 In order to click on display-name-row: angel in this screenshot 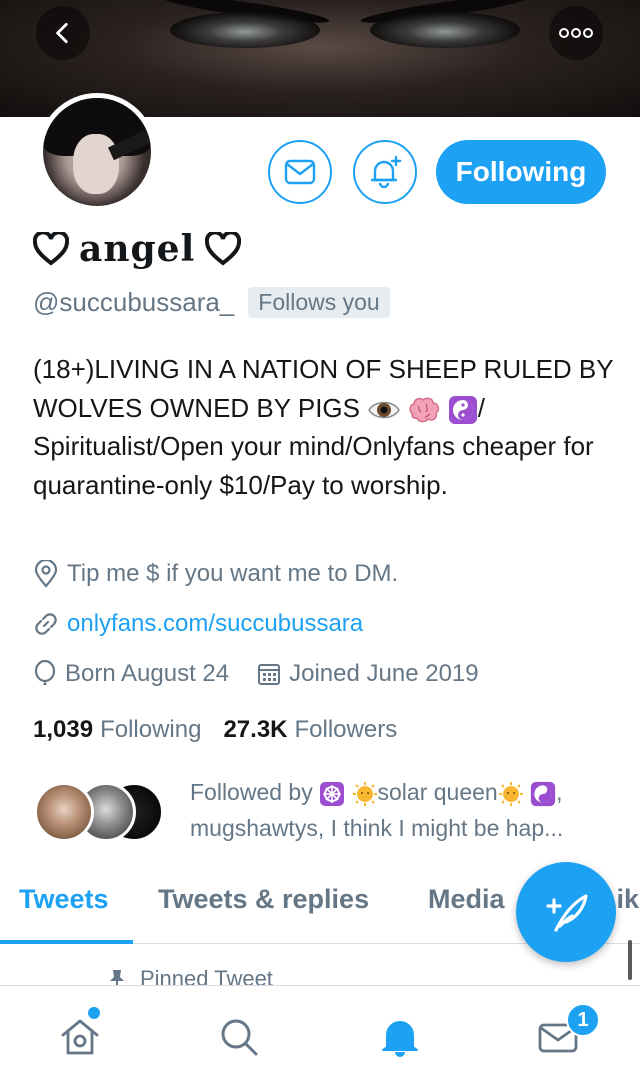, I will do `click(137, 249)`.